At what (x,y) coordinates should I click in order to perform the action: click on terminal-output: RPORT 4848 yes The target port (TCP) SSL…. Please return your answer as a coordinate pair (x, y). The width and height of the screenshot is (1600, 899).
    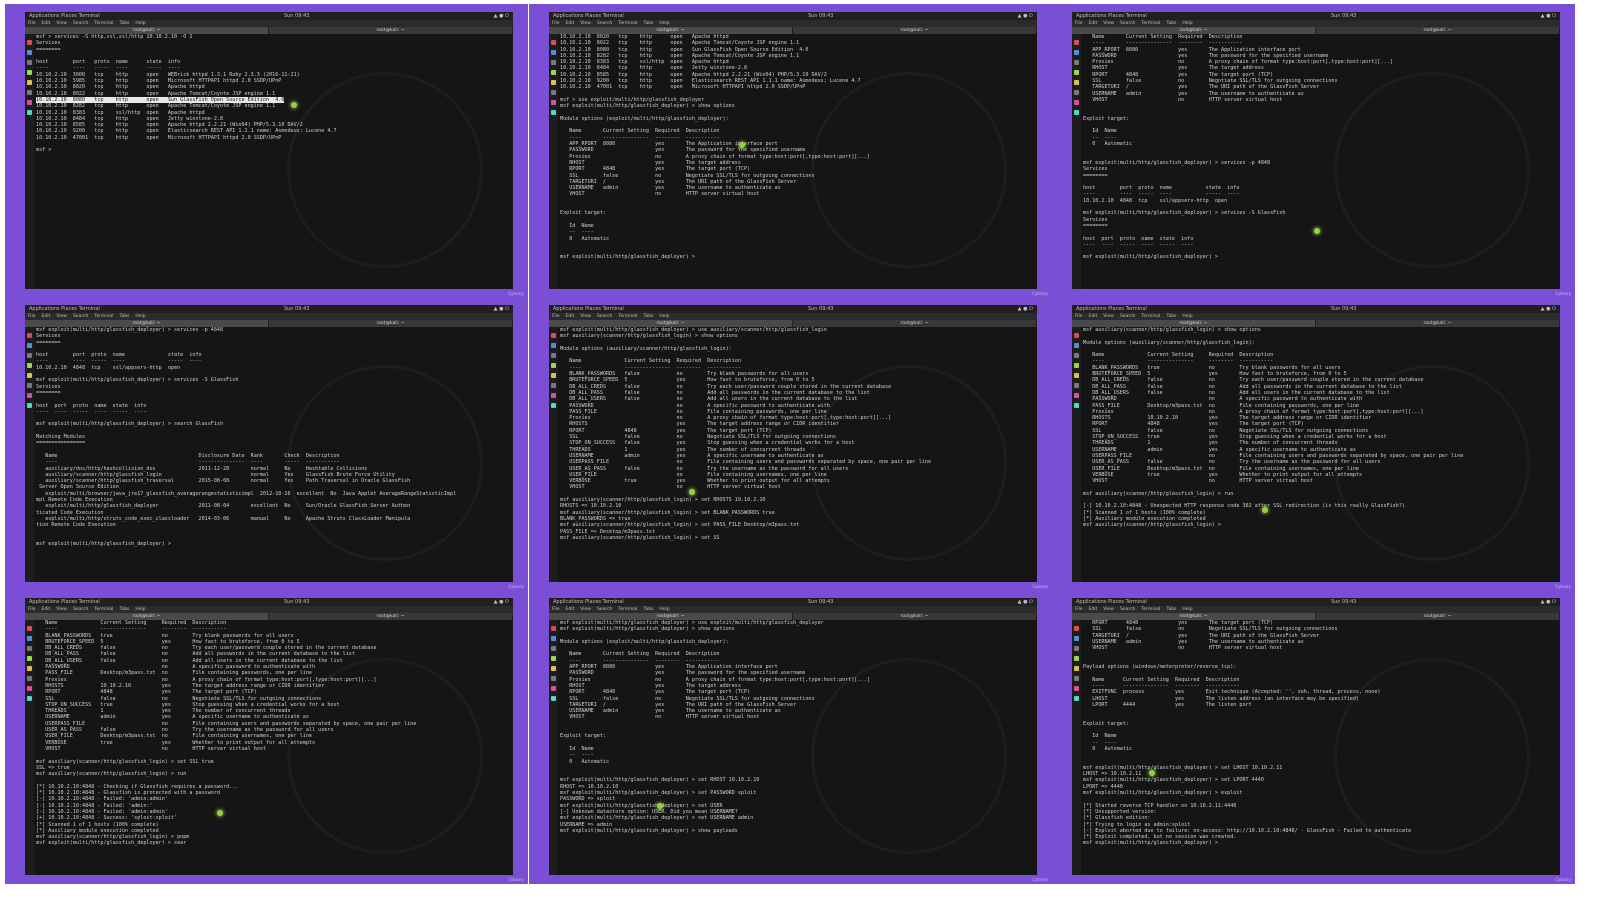
    Looking at the image, I should click on (1320, 746).